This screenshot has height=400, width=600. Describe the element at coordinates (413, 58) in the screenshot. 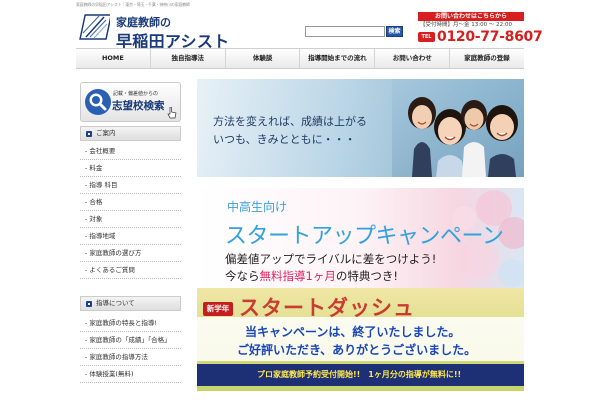

I see `nav-contact: お問い合わせ` at that location.